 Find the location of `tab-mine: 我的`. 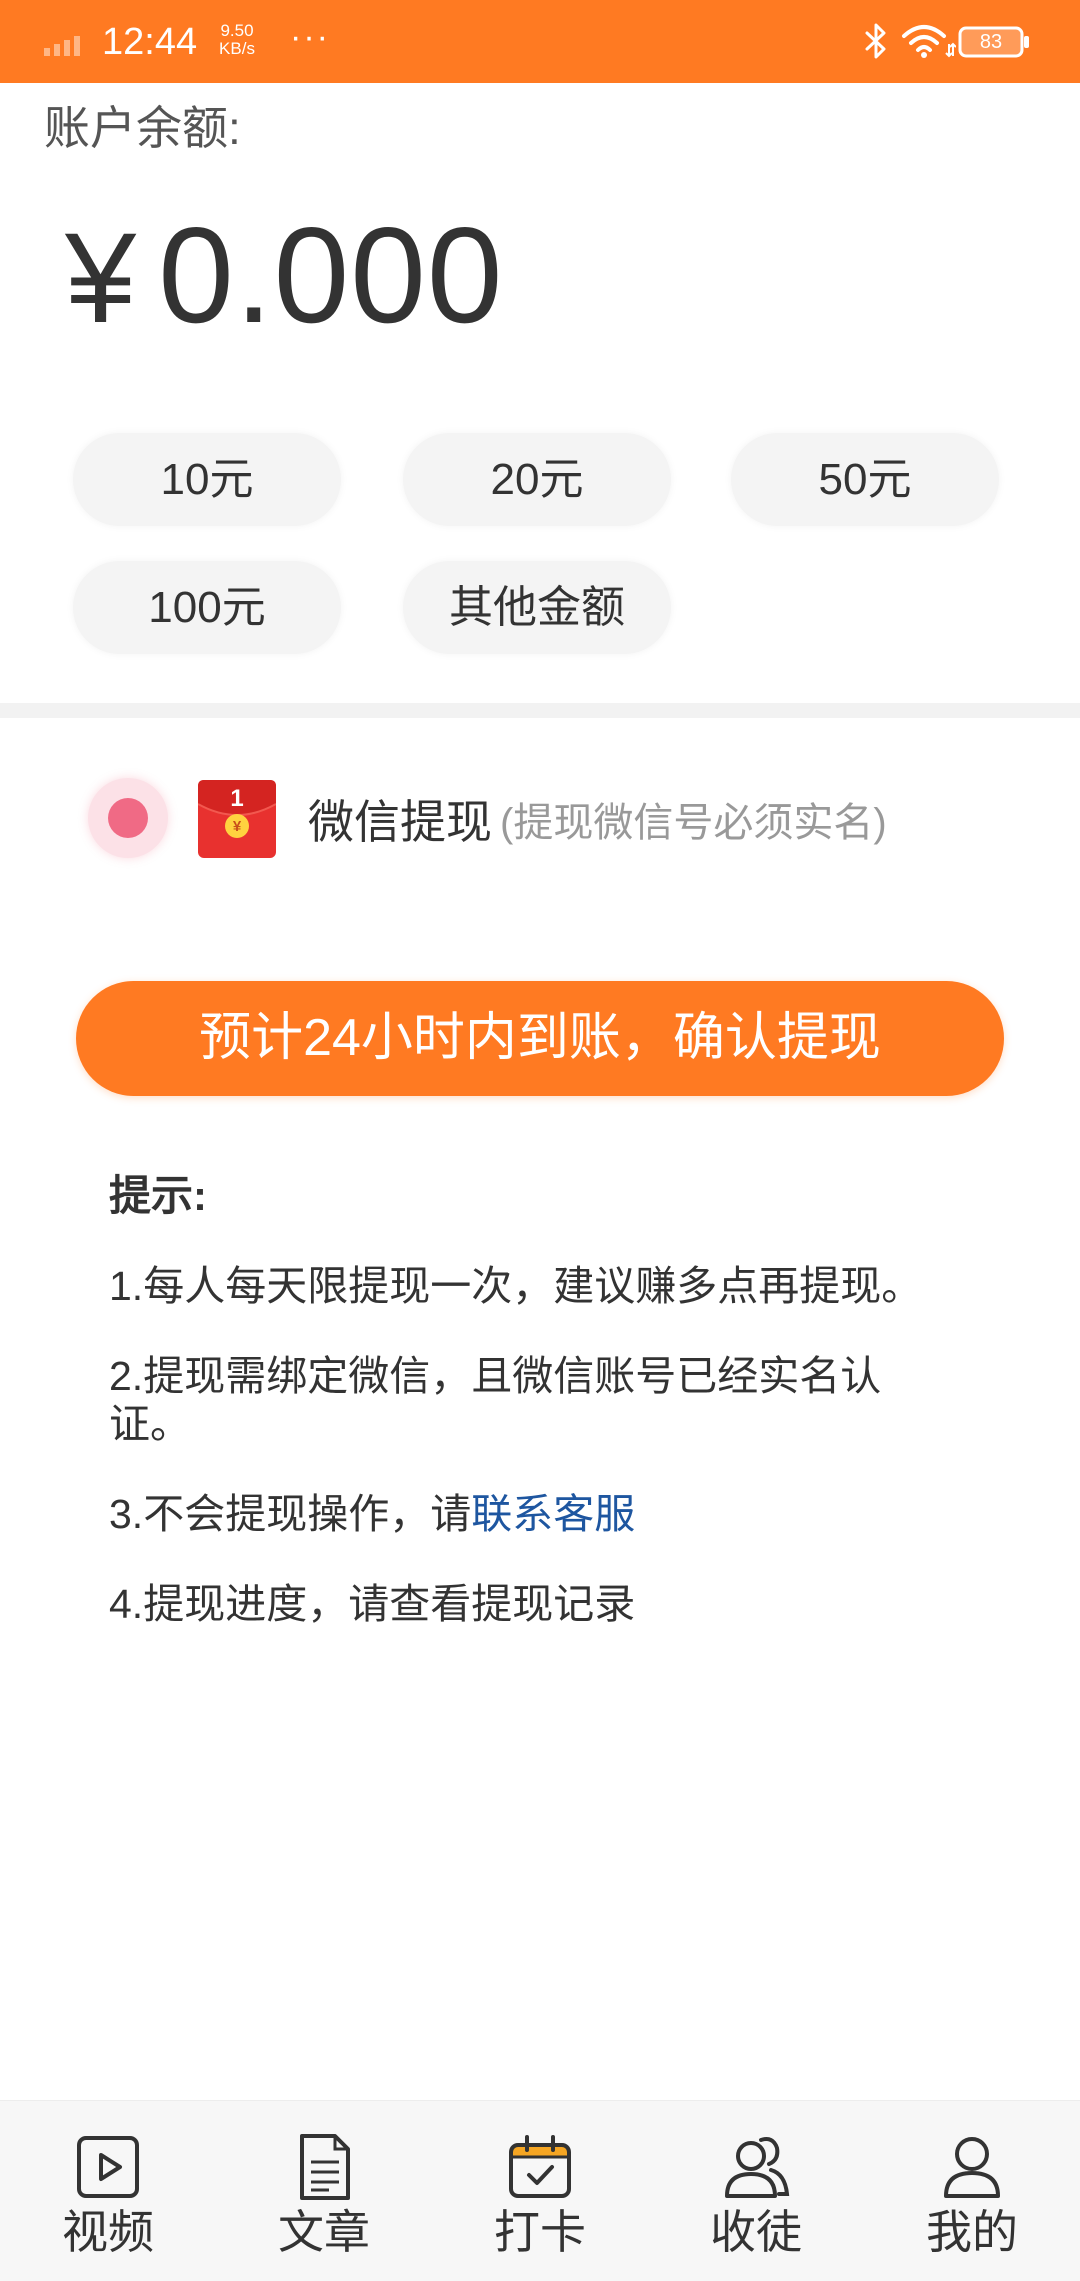

tab-mine: 我的 is located at coordinates (972, 2191).